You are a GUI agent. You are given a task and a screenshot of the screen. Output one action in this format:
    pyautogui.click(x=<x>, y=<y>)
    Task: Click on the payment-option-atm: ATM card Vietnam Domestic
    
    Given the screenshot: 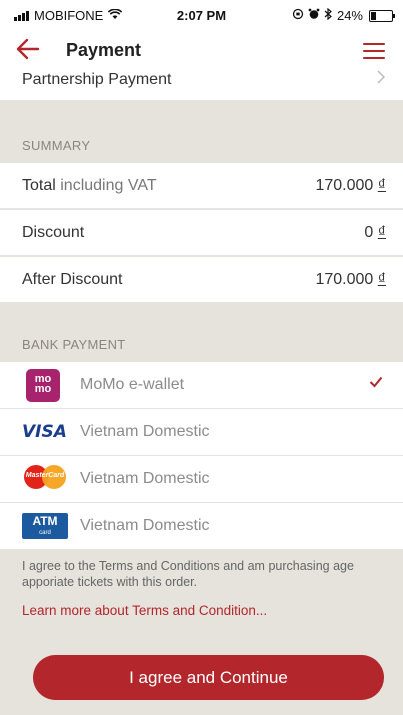 What is the action you would take?
    pyautogui.click(x=201, y=526)
    